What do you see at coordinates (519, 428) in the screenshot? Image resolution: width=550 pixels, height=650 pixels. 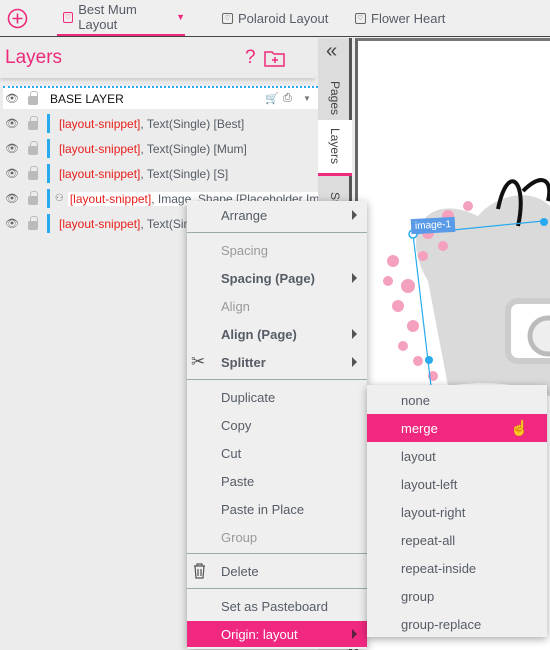 I see `hand-cursor-icon: ☝` at bounding box center [519, 428].